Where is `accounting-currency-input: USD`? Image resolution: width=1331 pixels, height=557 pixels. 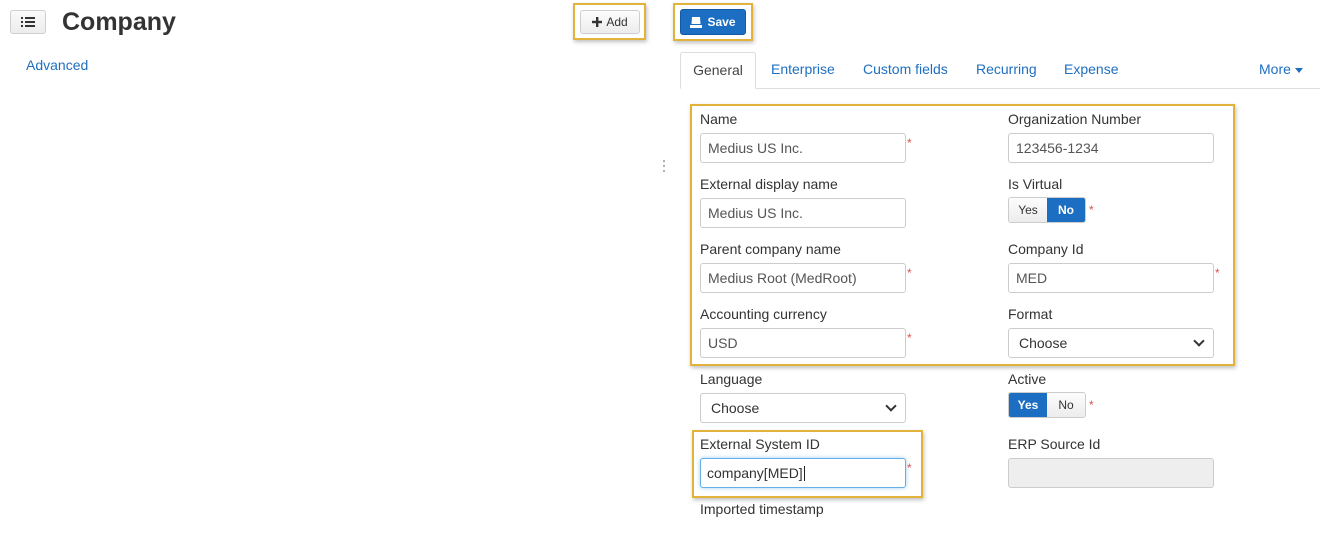 accounting-currency-input: USD is located at coordinates (803, 343).